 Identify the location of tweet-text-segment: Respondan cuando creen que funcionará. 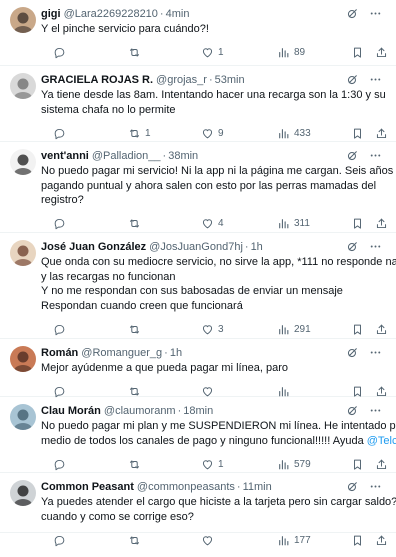
(142, 305).